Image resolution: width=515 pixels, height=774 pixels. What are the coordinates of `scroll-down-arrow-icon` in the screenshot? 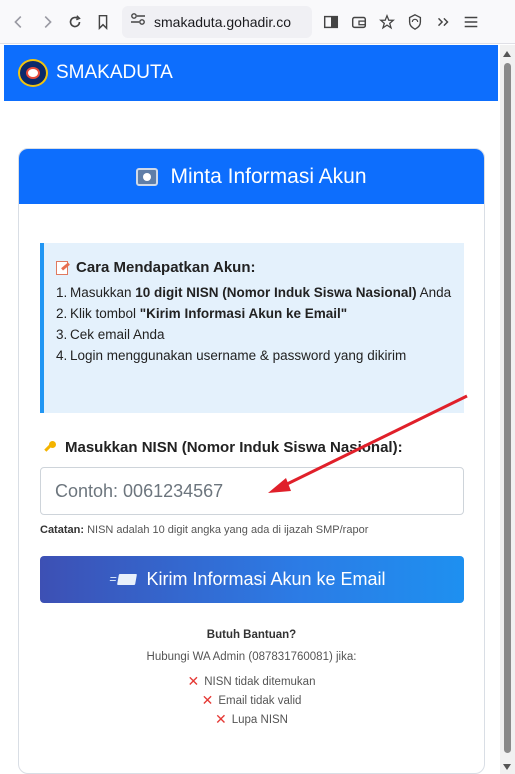 It's located at (507, 767).